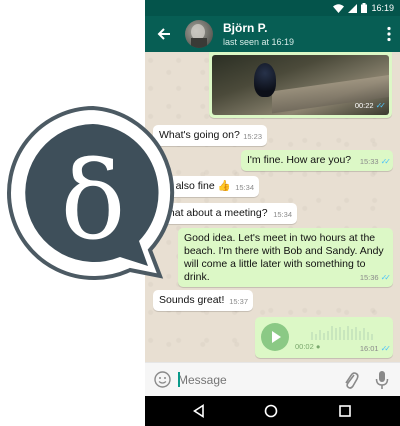 This screenshot has width=400, height=426. I want to click on message-input, so click(253, 380).